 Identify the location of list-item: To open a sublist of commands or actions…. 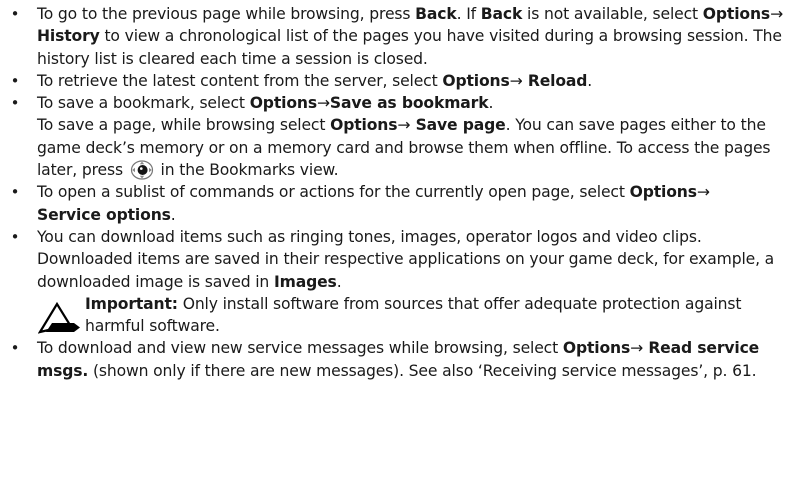
(399, 203).